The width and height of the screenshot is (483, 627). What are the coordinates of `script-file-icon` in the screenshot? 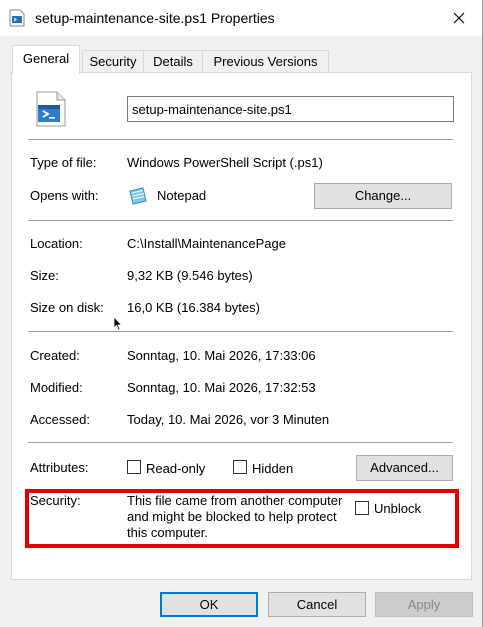 It's located at (17, 18).